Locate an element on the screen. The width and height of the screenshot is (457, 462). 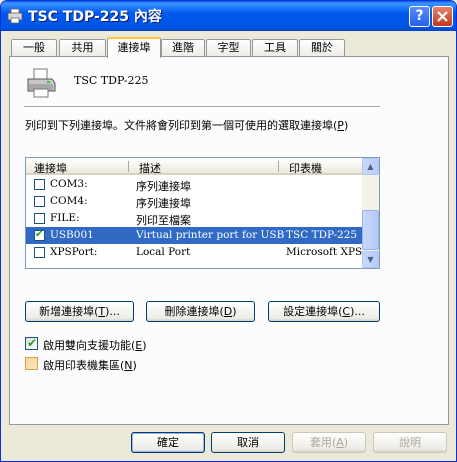
tab-fonts: 字型 is located at coordinates (228, 48).